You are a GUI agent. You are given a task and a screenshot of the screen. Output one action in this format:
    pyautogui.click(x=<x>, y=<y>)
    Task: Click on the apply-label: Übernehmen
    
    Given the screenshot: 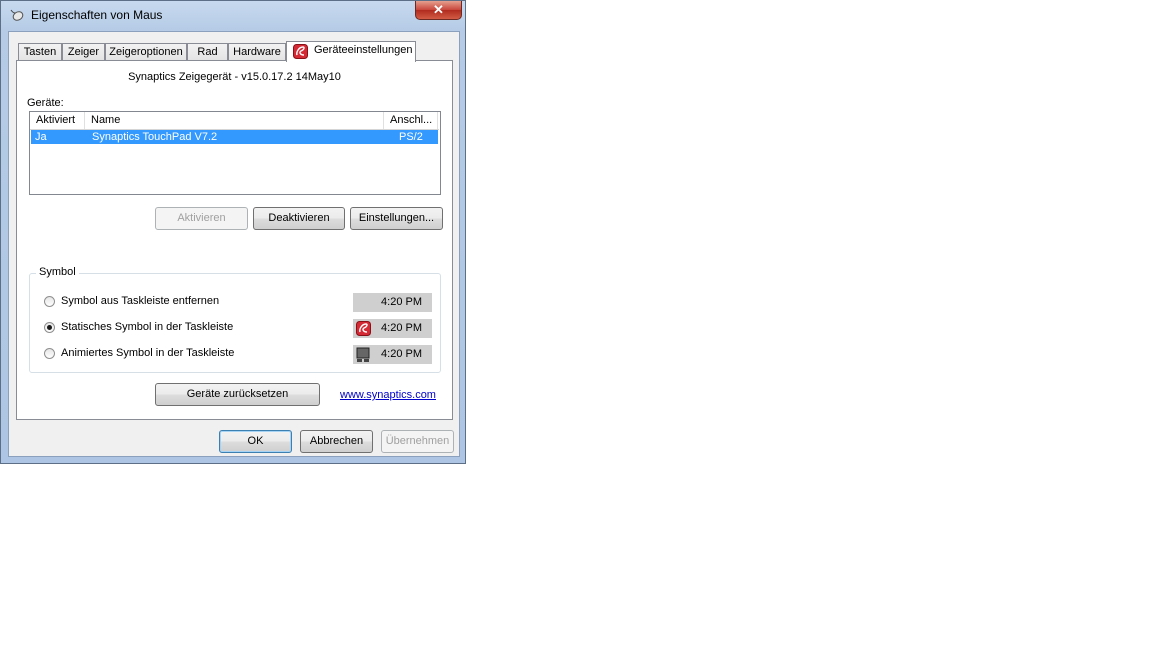 What is the action you would take?
    pyautogui.click(x=417, y=441)
    